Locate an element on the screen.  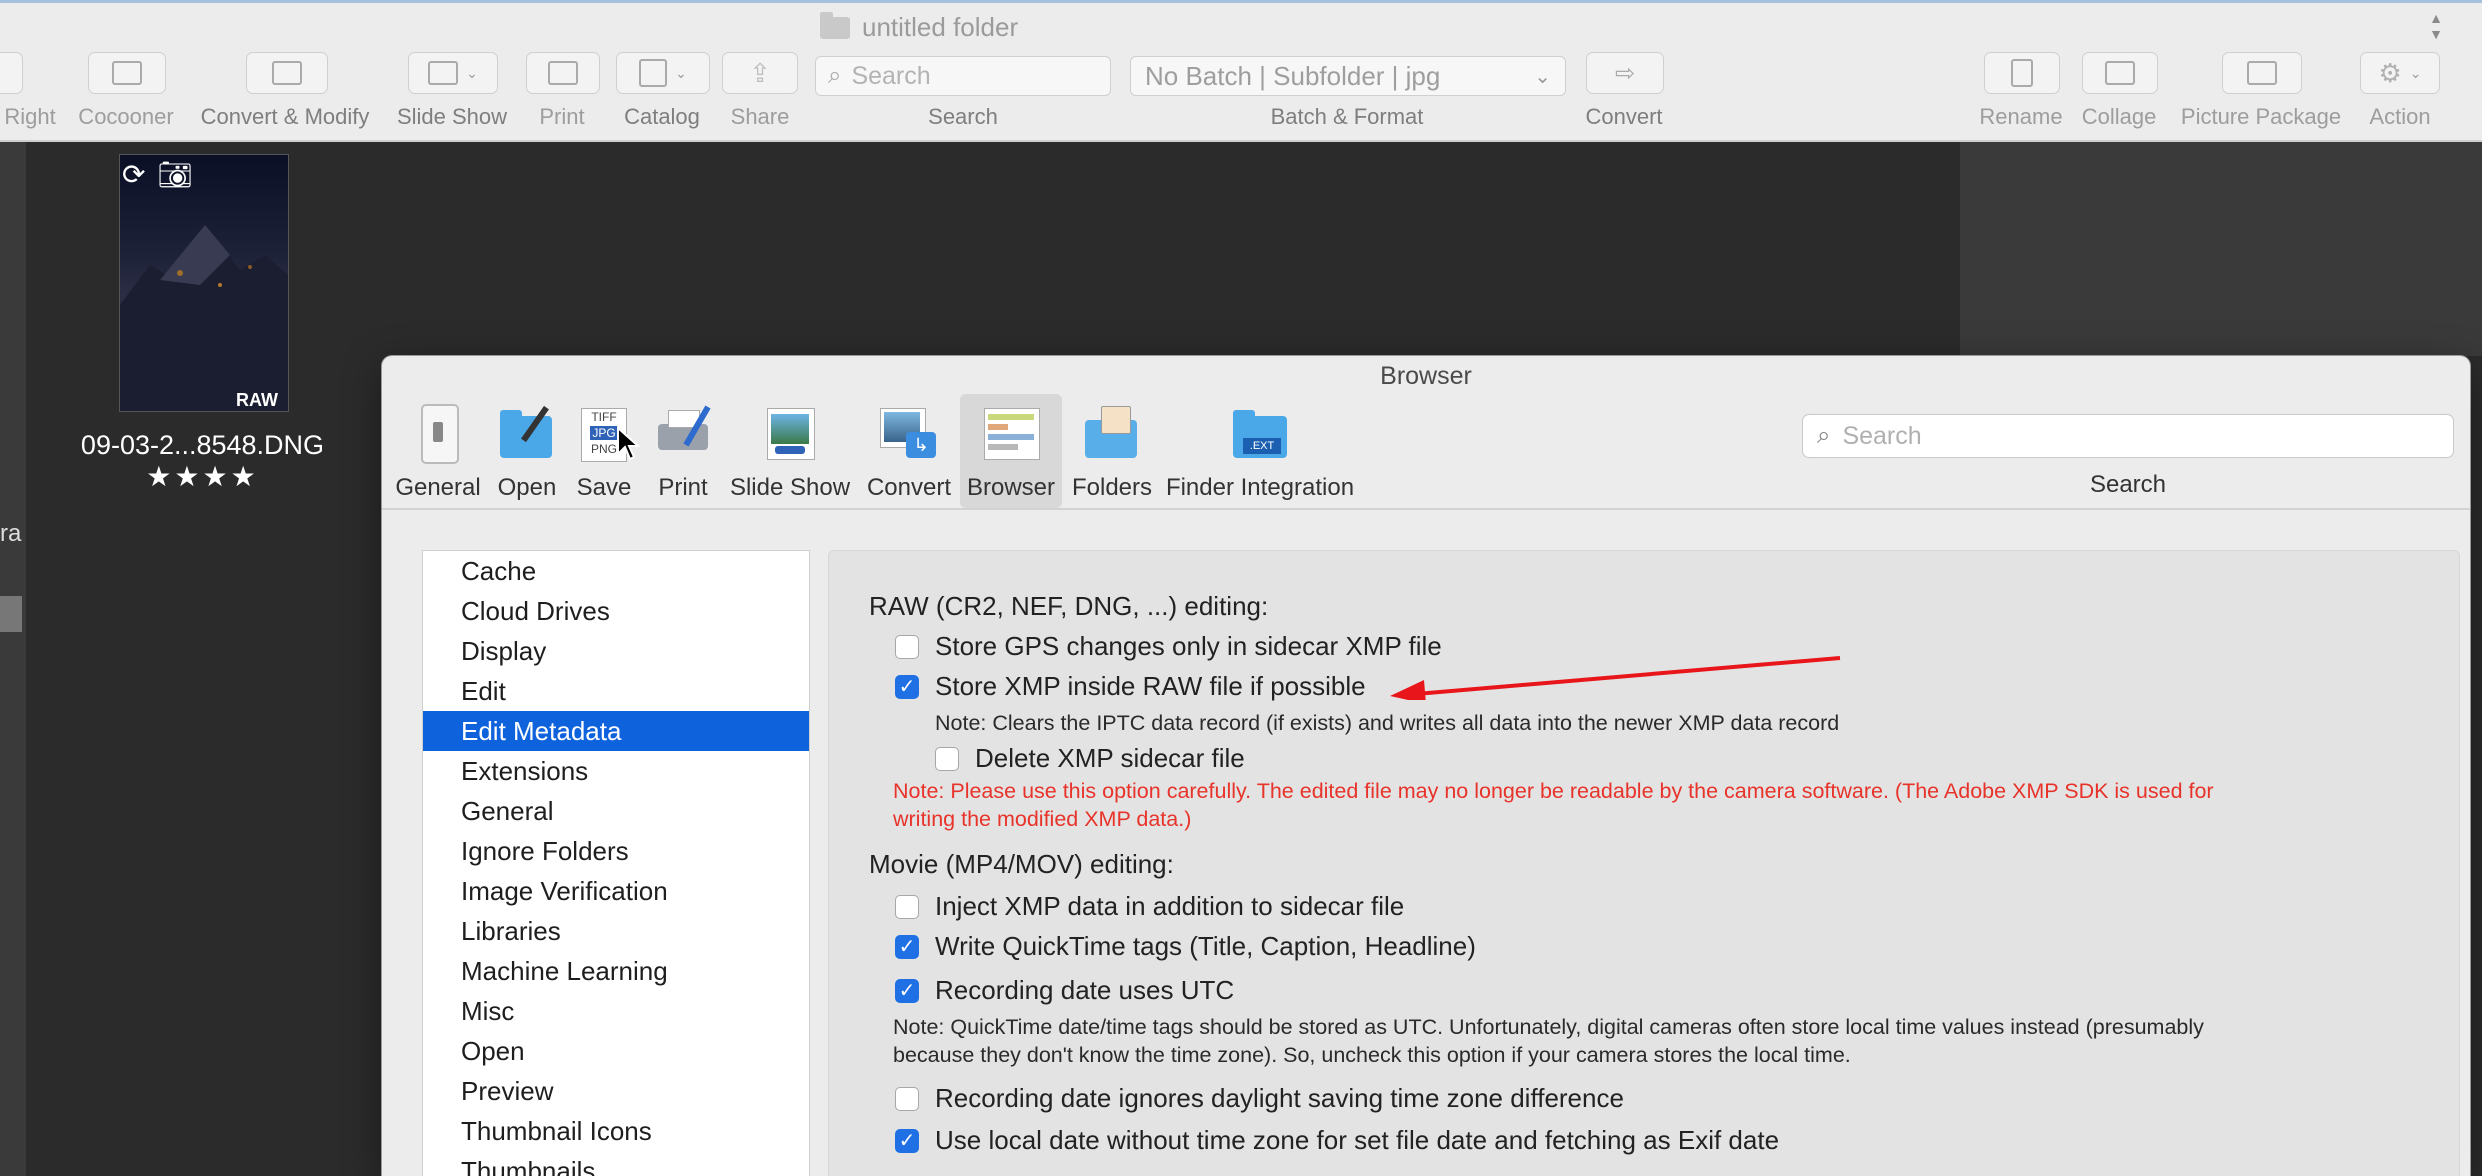
toolbar-convert-modify-button is located at coordinates (287, 73).